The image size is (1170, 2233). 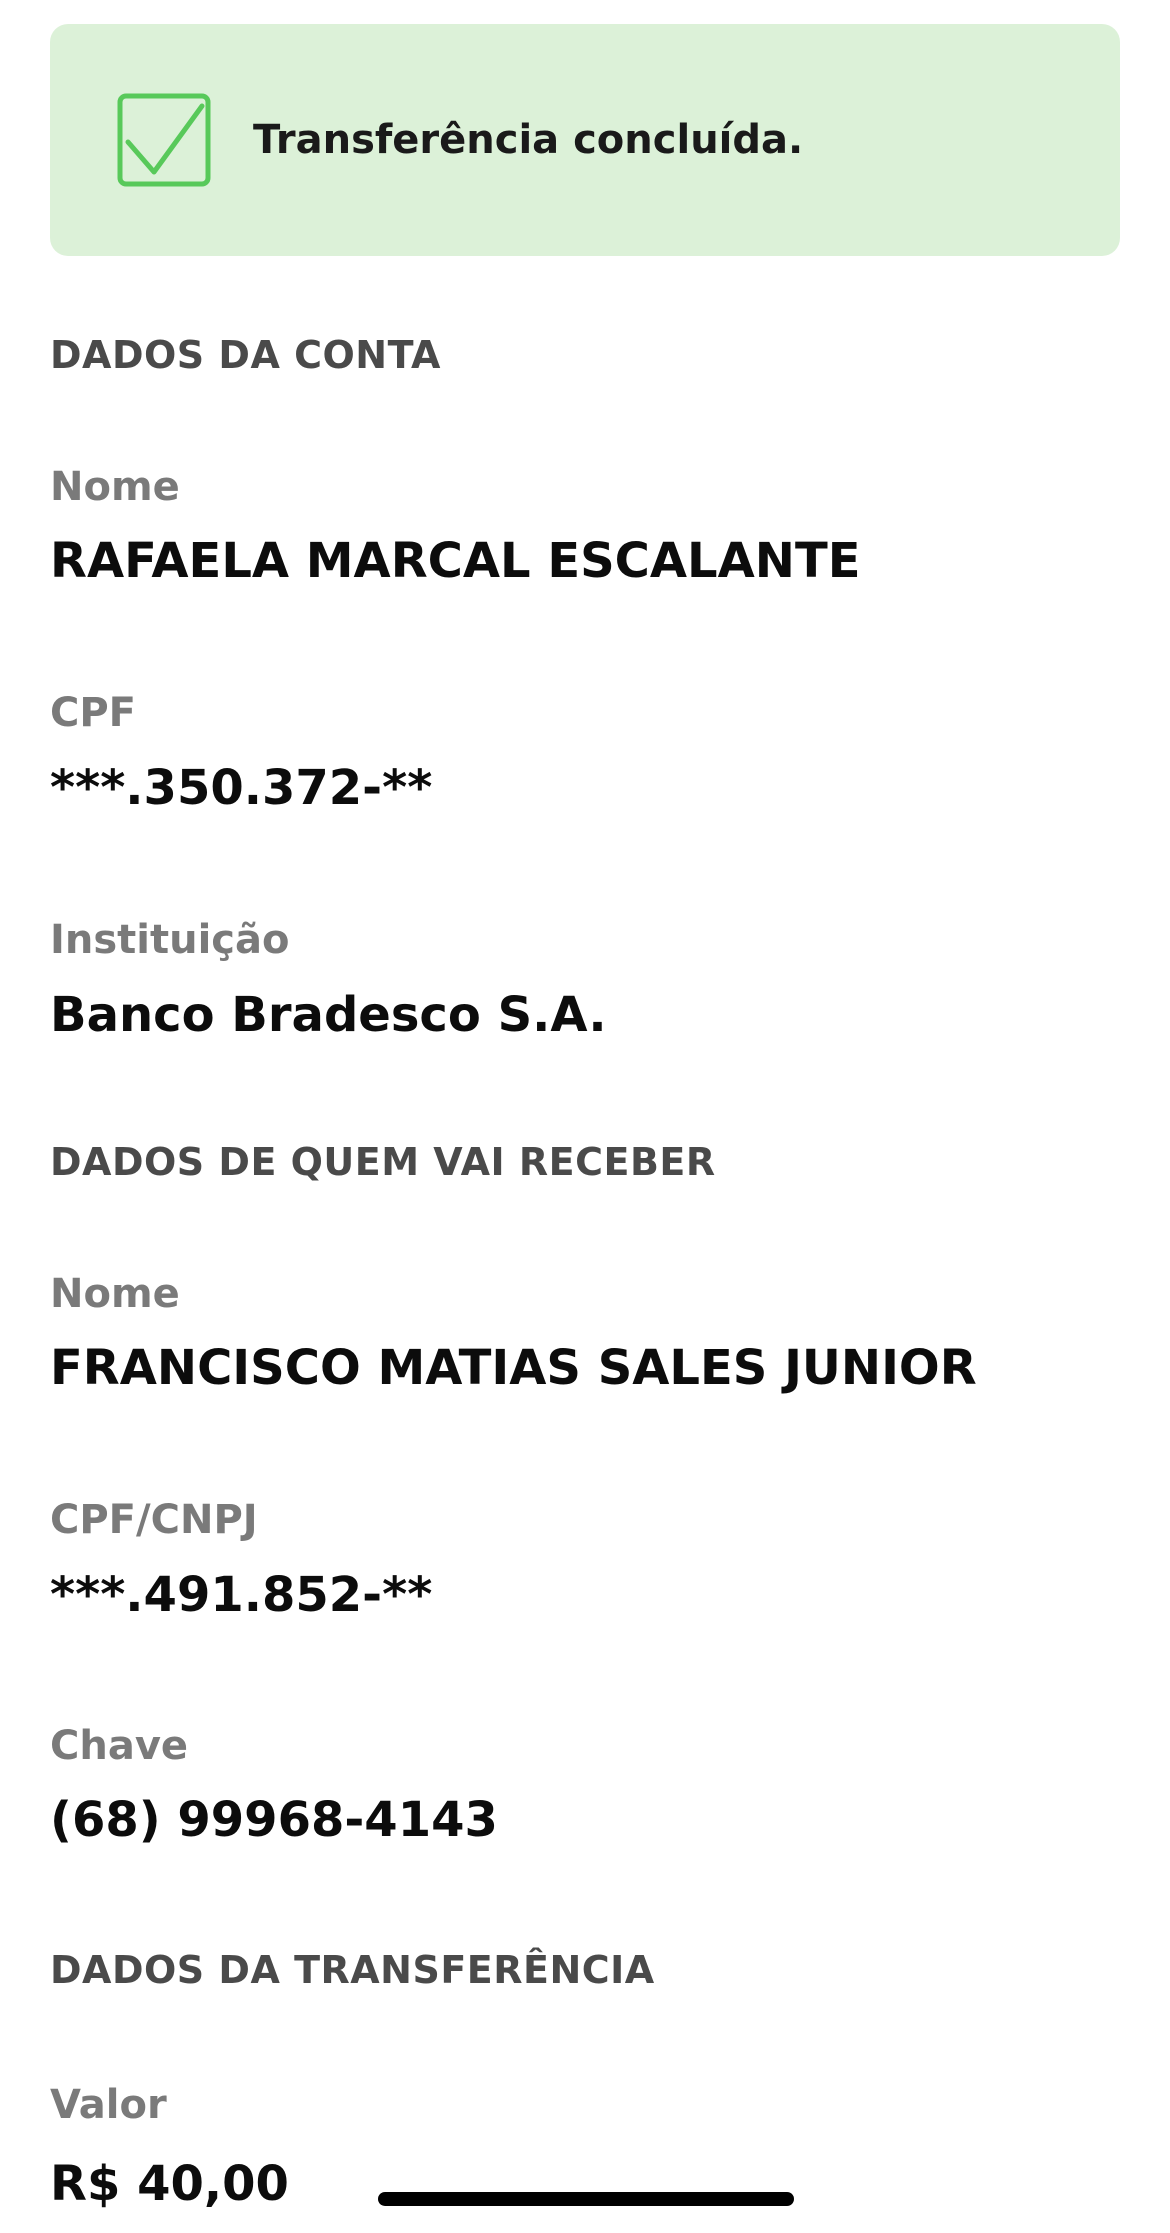 I want to click on account-institution-value: Banco Bradesco S.A., so click(x=328, y=1015).